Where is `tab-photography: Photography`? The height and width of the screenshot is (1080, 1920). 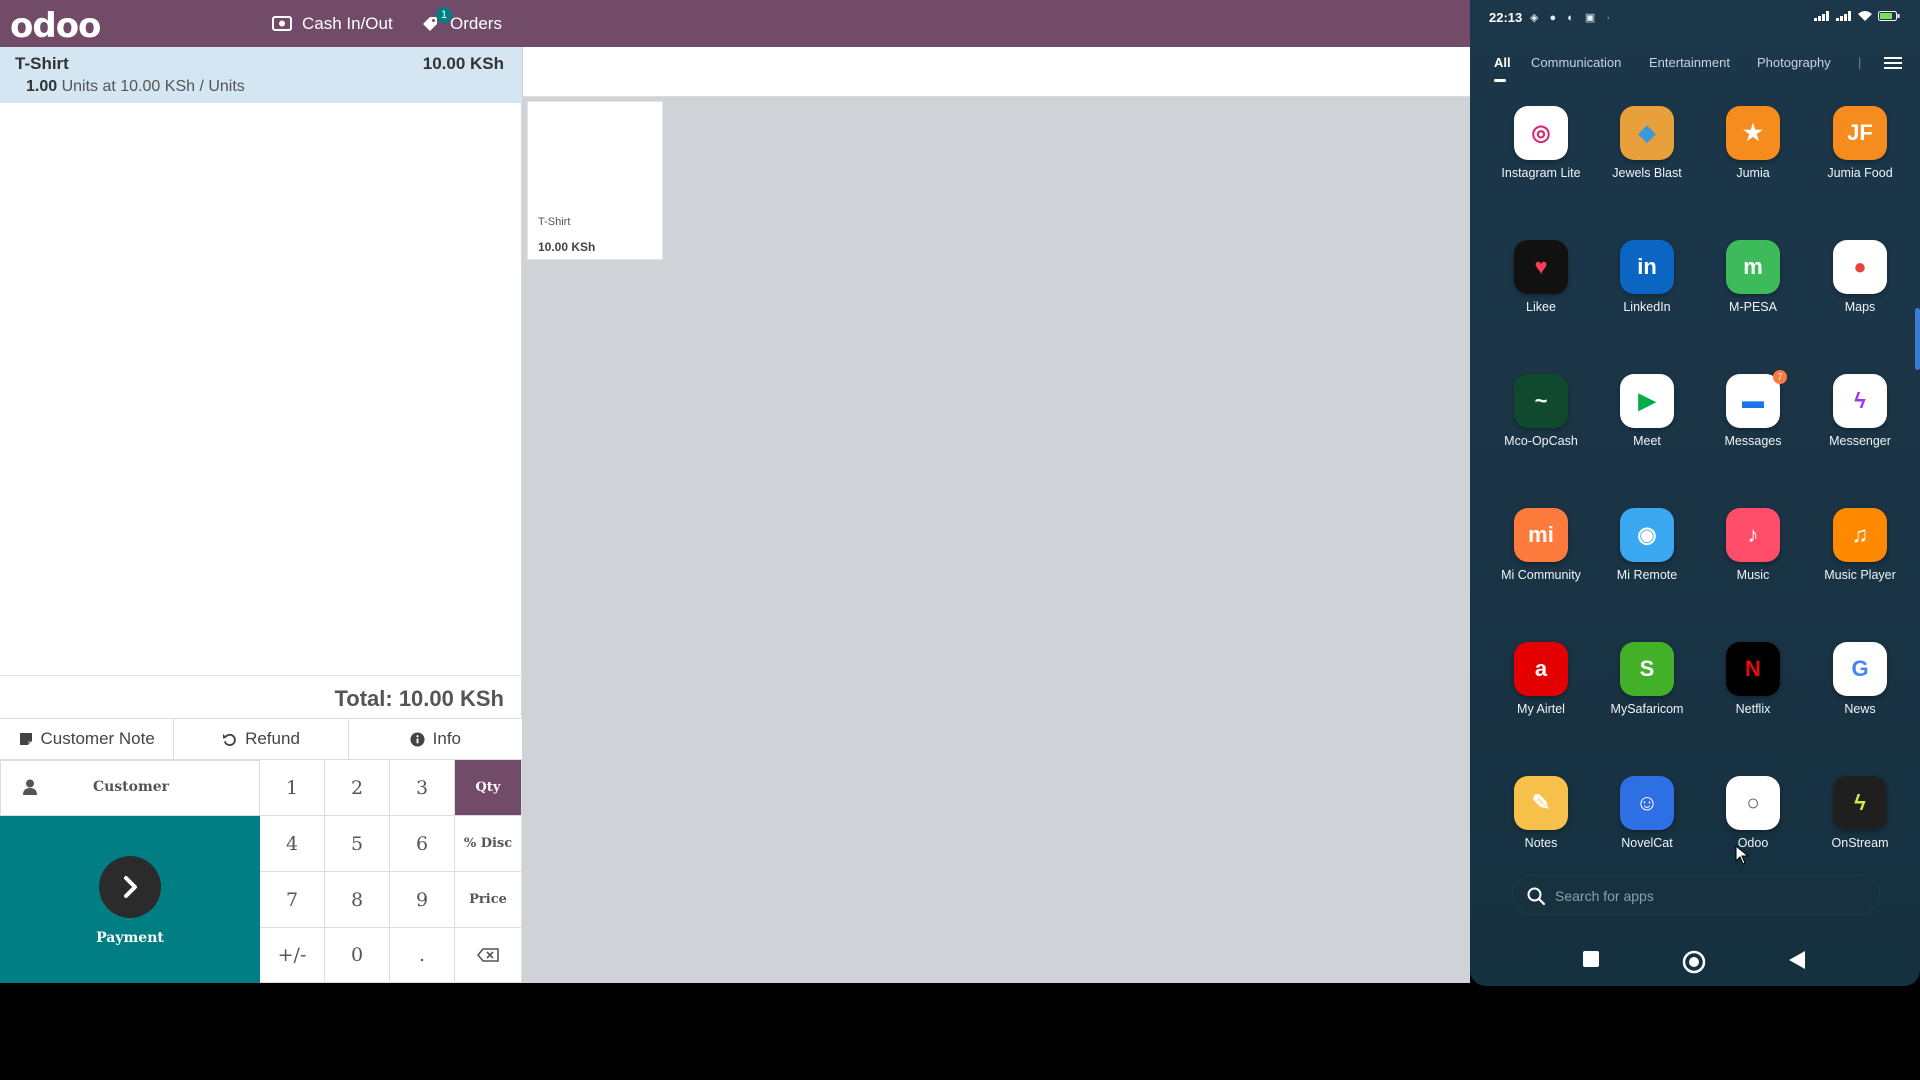 tab-photography: Photography is located at coordinates (1794, 62).